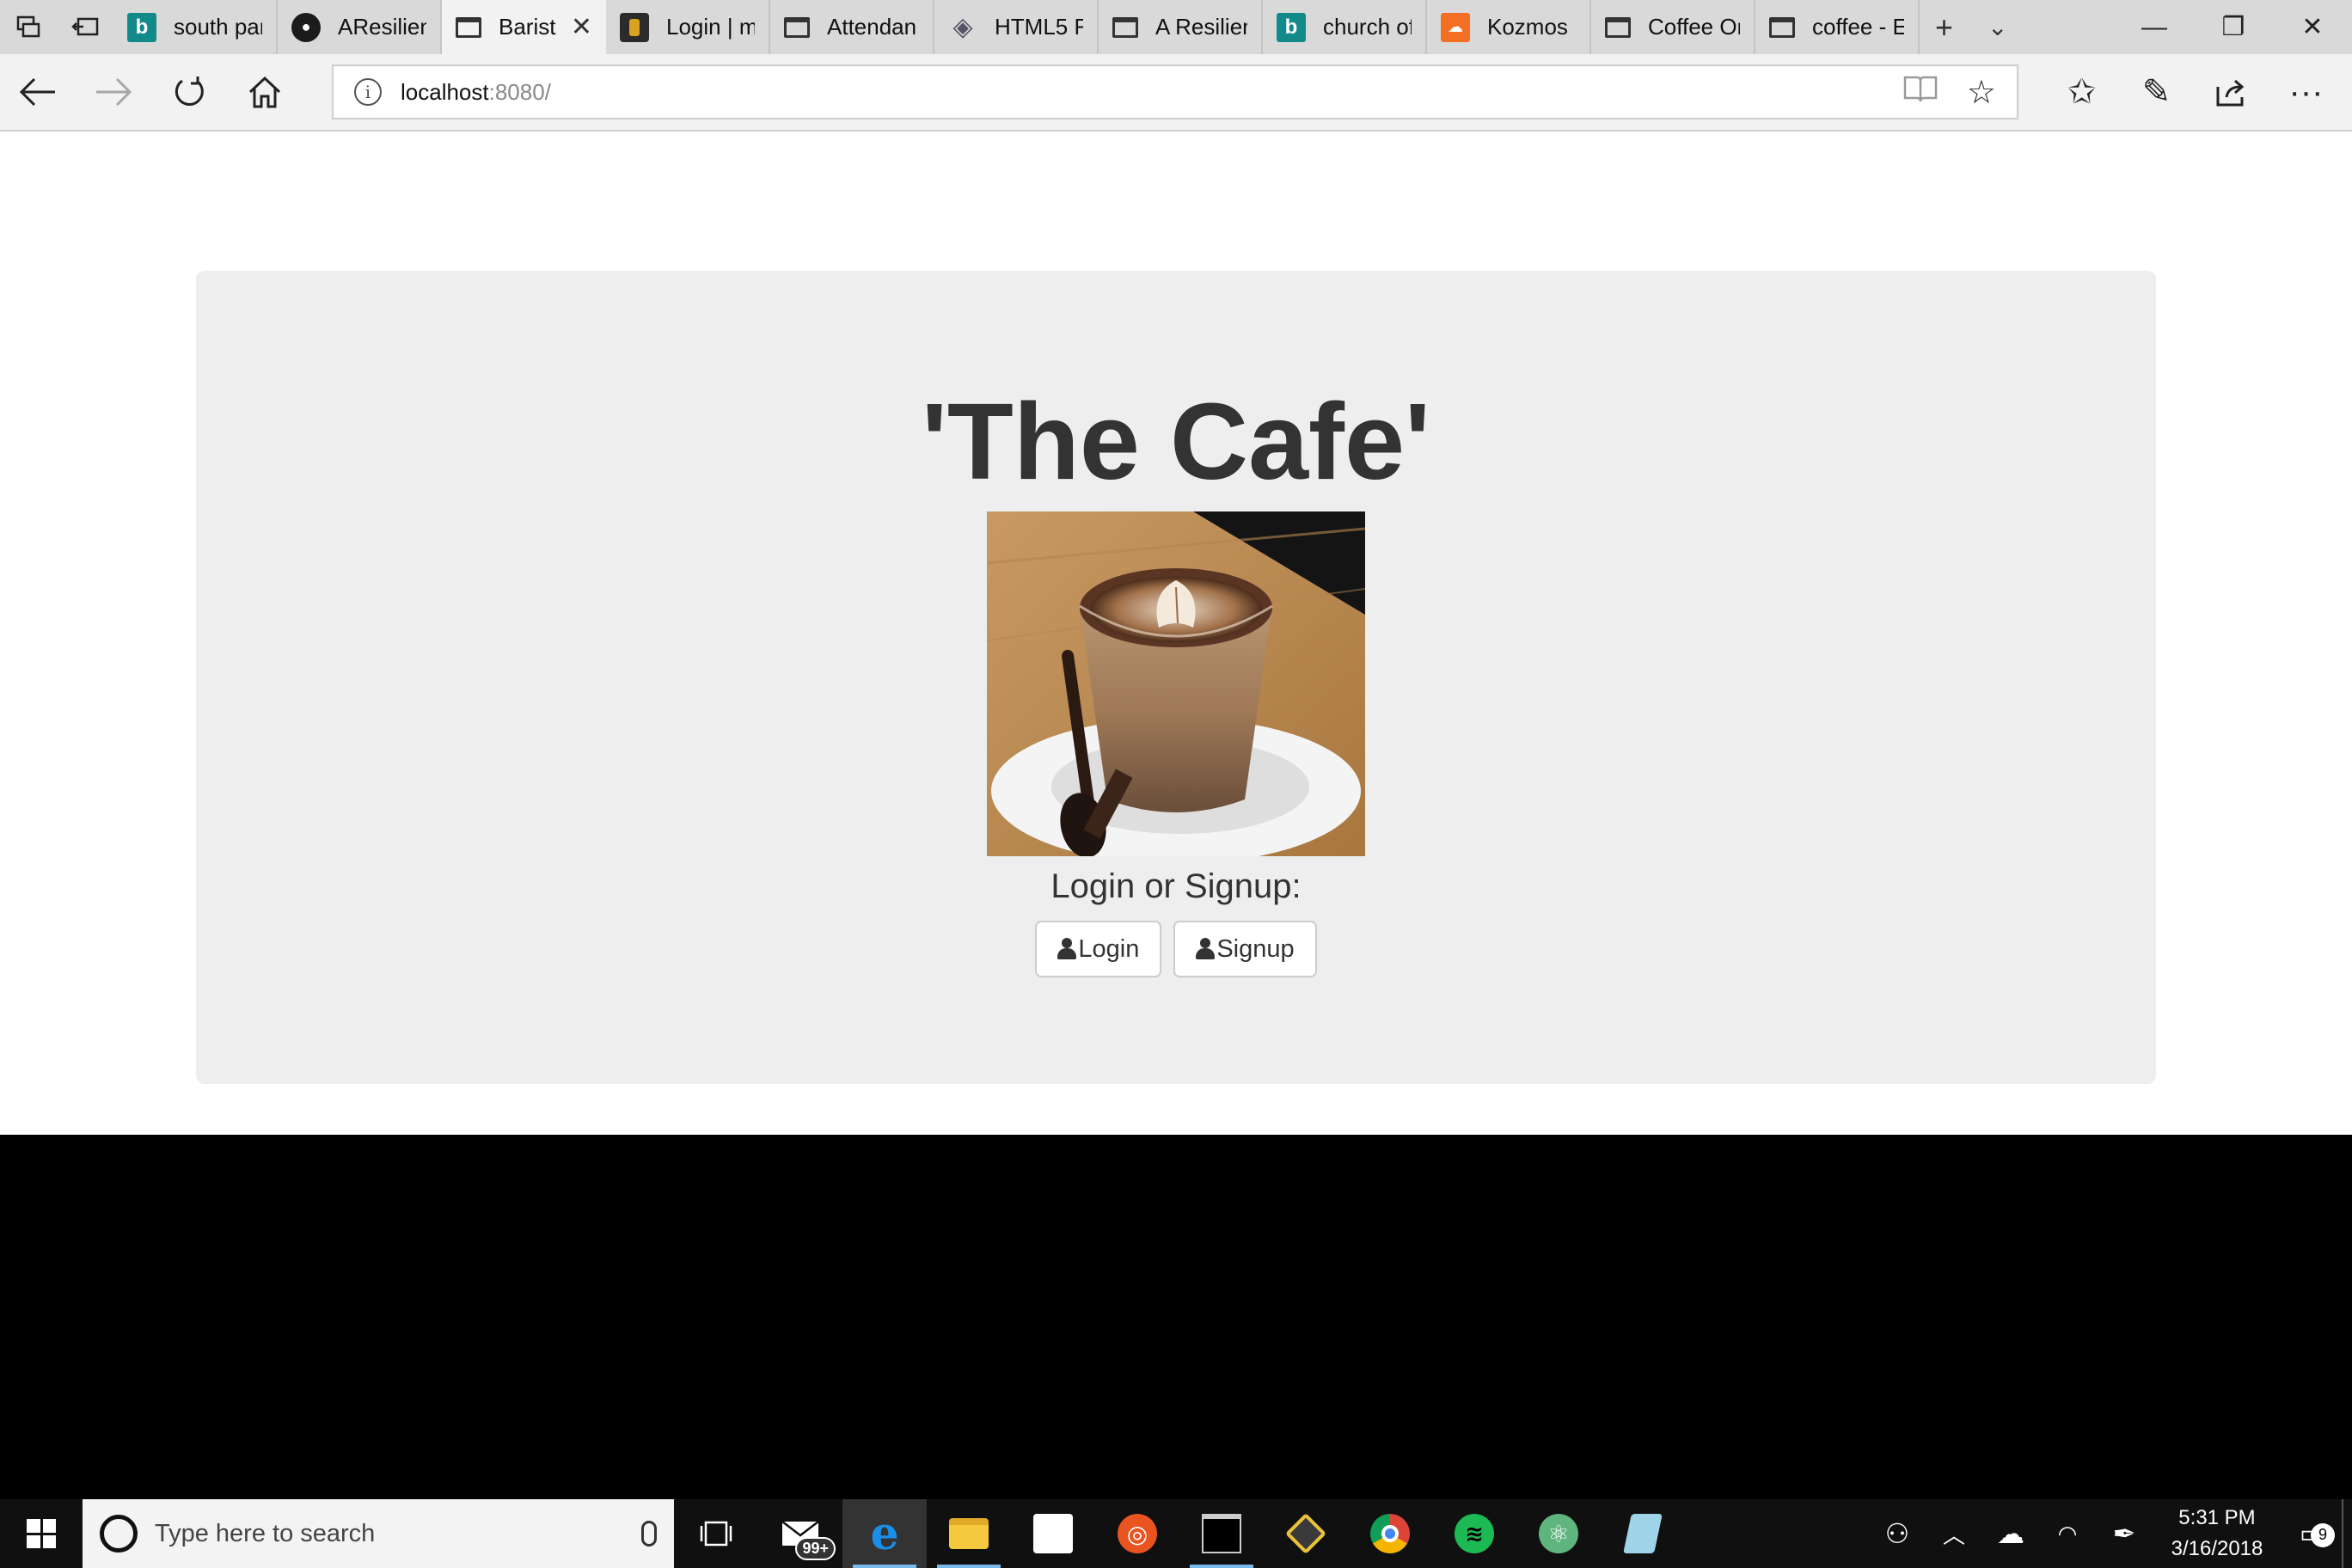  I want to click on tab: b church of, so click(1345, 27).